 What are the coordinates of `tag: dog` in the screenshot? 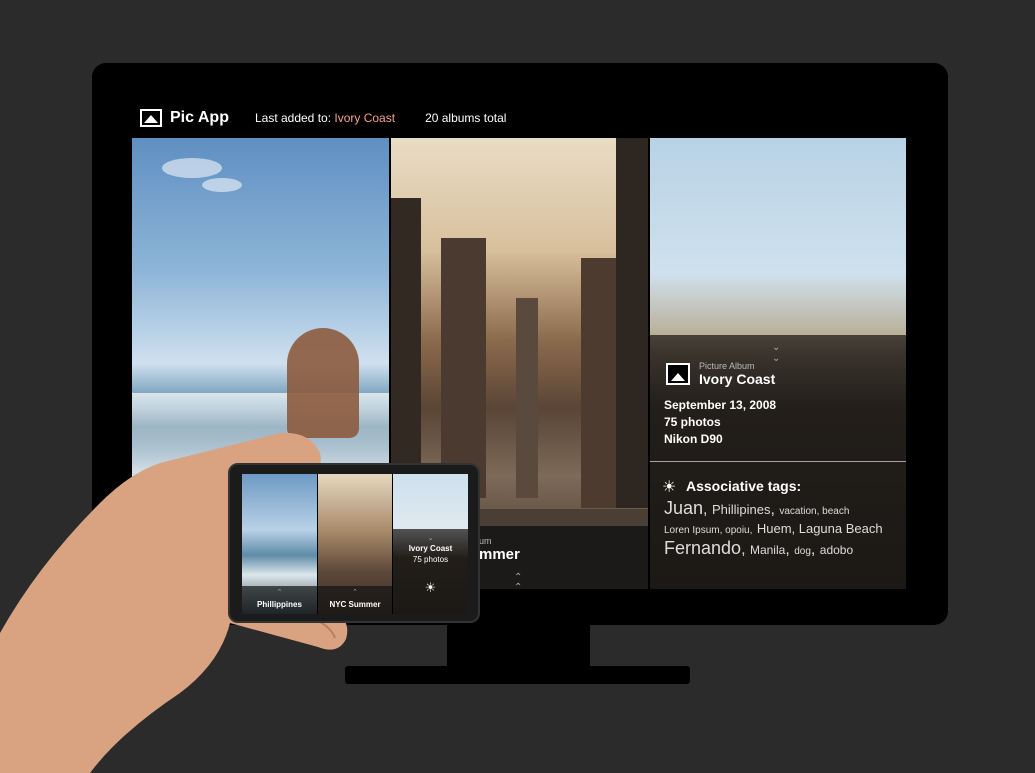 It's located at (802, 551).